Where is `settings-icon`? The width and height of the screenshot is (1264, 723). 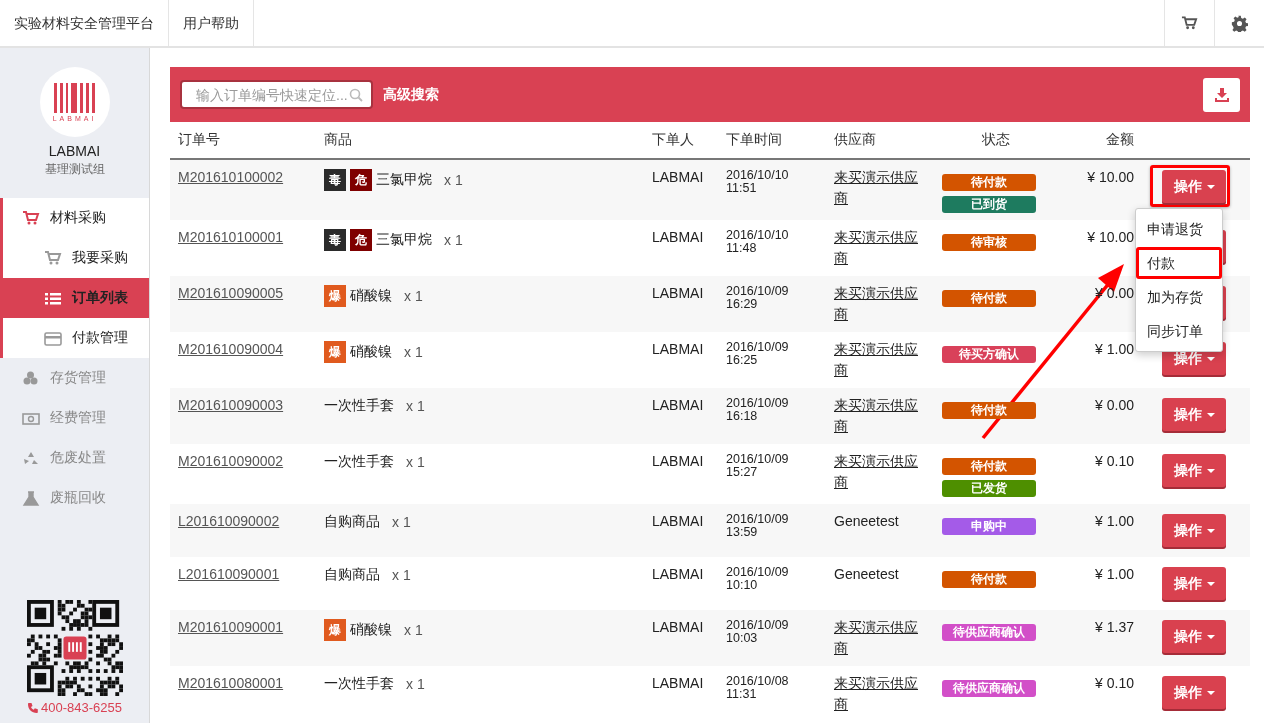 settings-icon is located at coordinates (1239, 23).